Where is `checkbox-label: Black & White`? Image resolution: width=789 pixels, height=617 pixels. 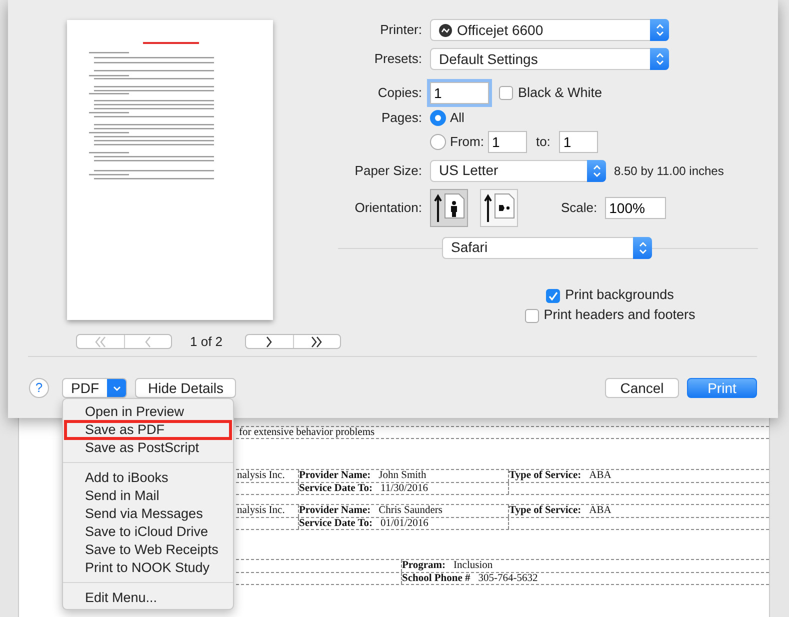 checkbox-label: Black & White is located at coordinates (560, 93).